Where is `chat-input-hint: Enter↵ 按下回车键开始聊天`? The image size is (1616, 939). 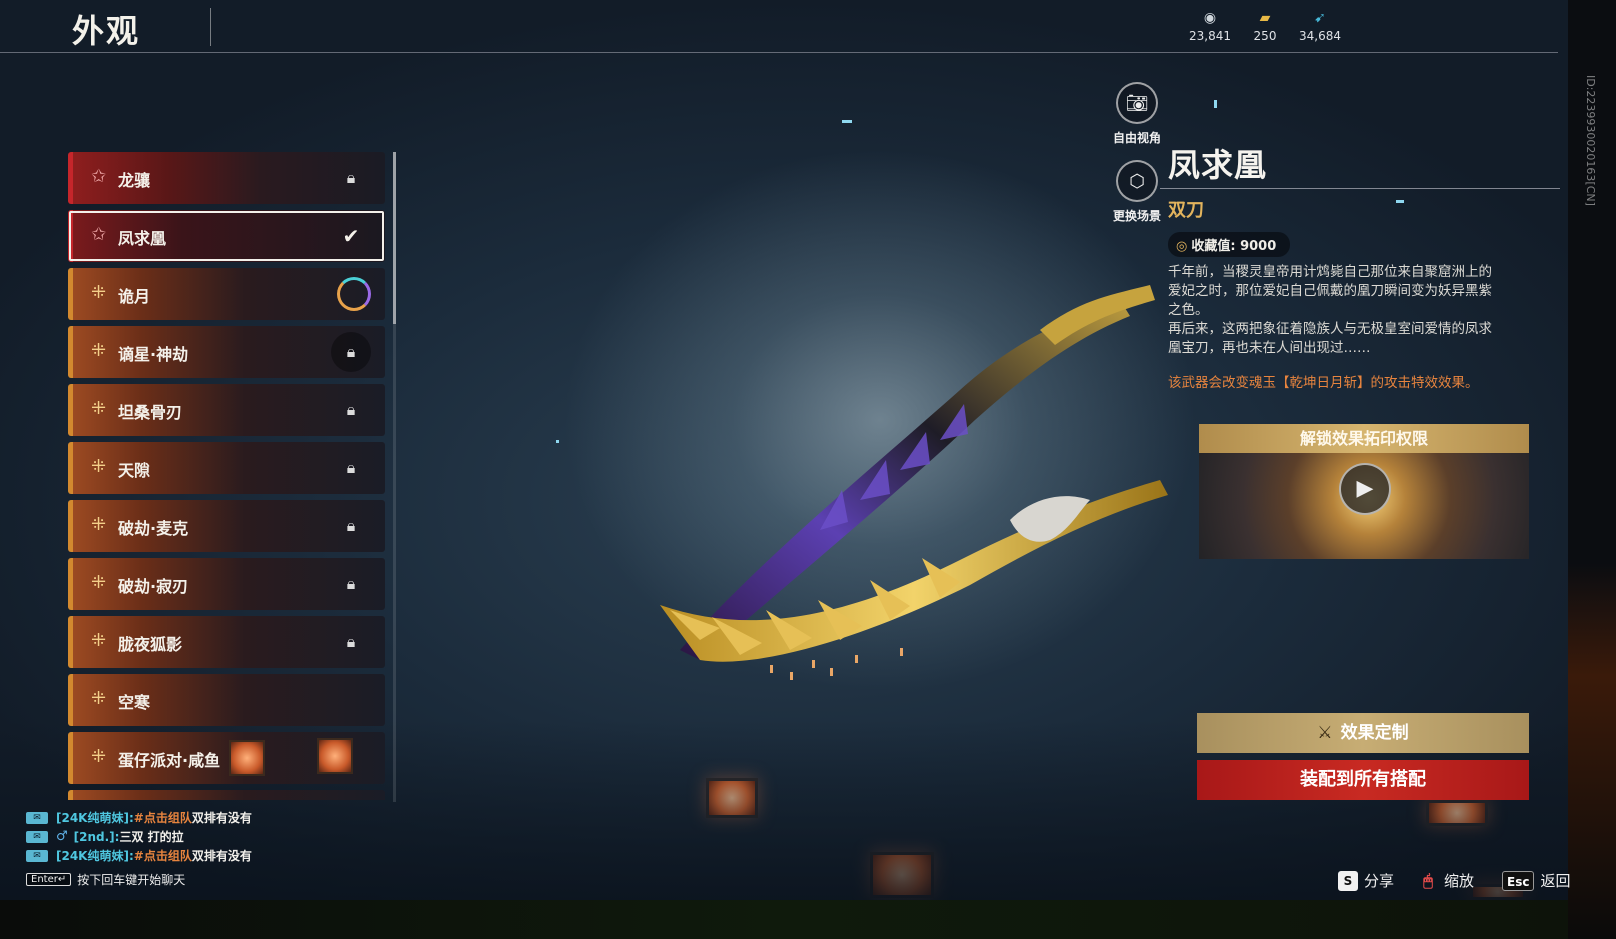 chat-input-hint: Enter↵ 按下回车键开始聊天 is located at coordinates (139, 879).